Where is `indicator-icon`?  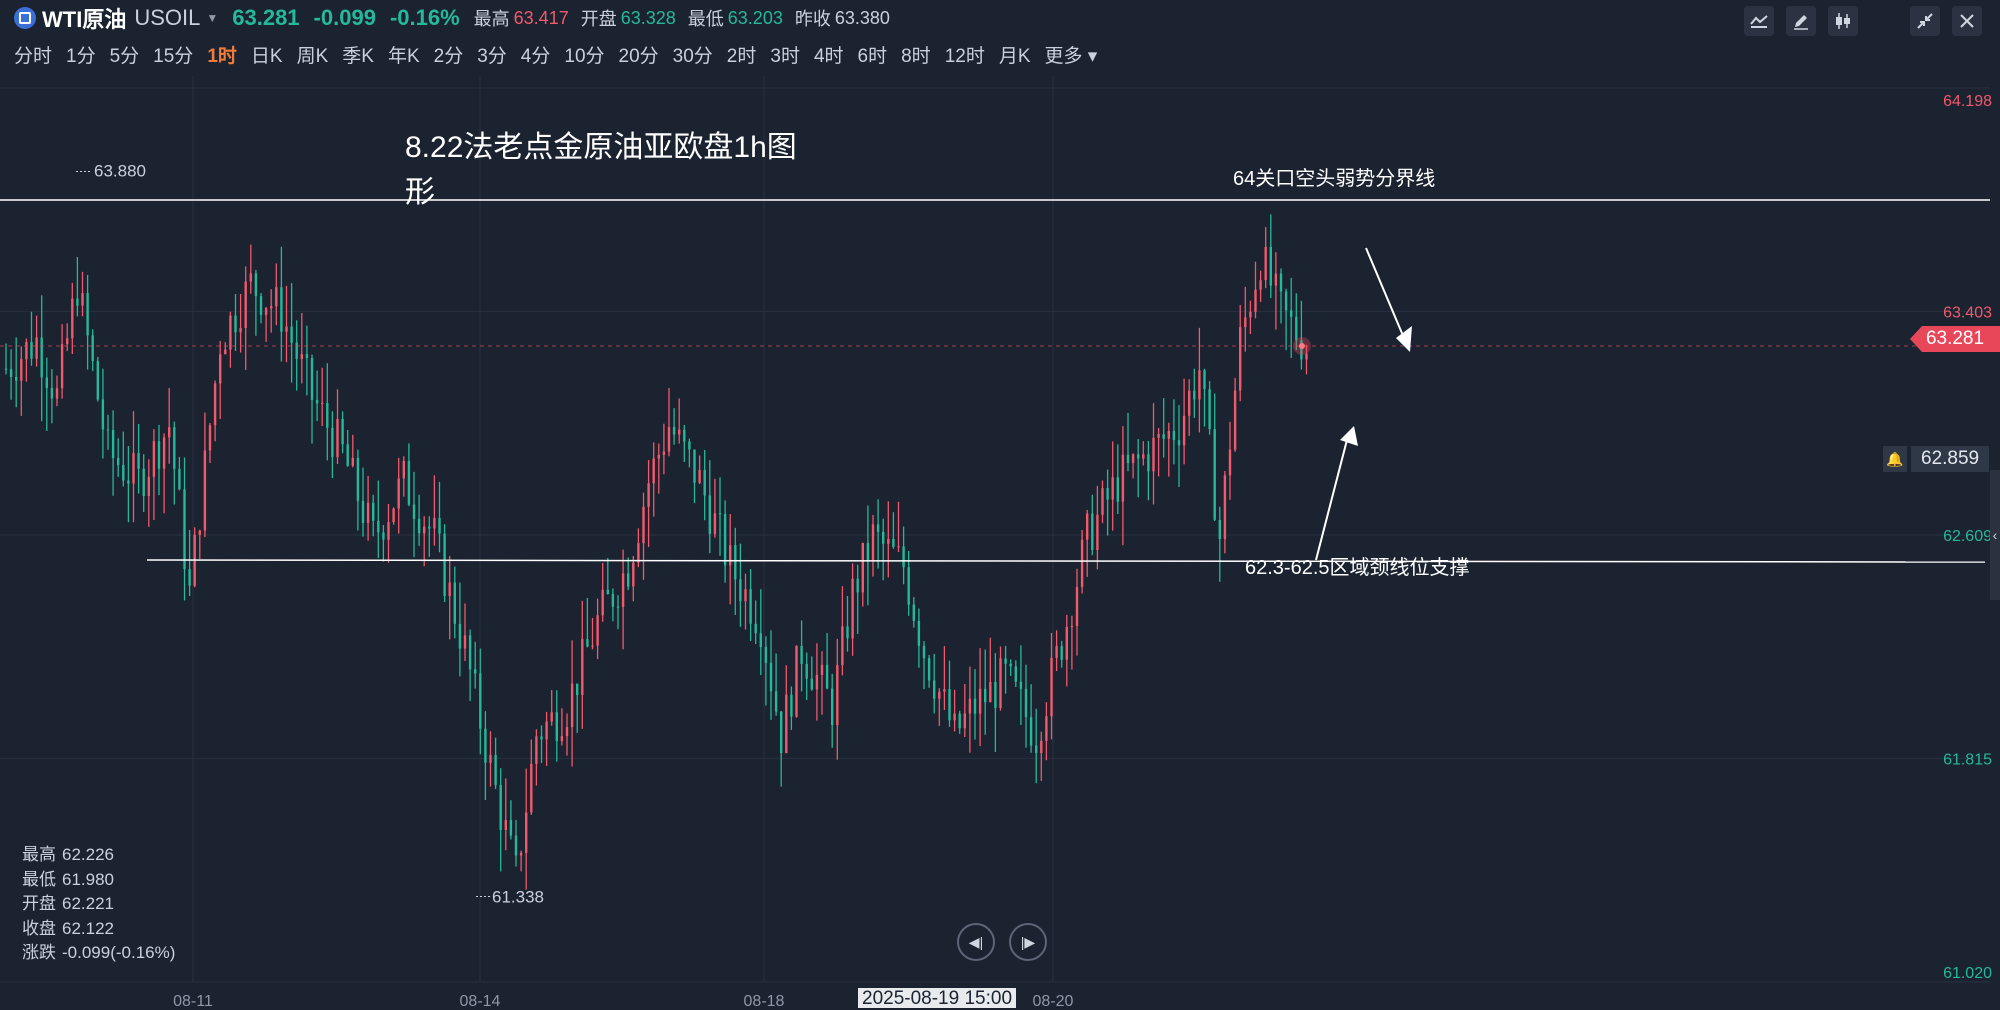 indicator-icon is located at coordinates (1759, 21).